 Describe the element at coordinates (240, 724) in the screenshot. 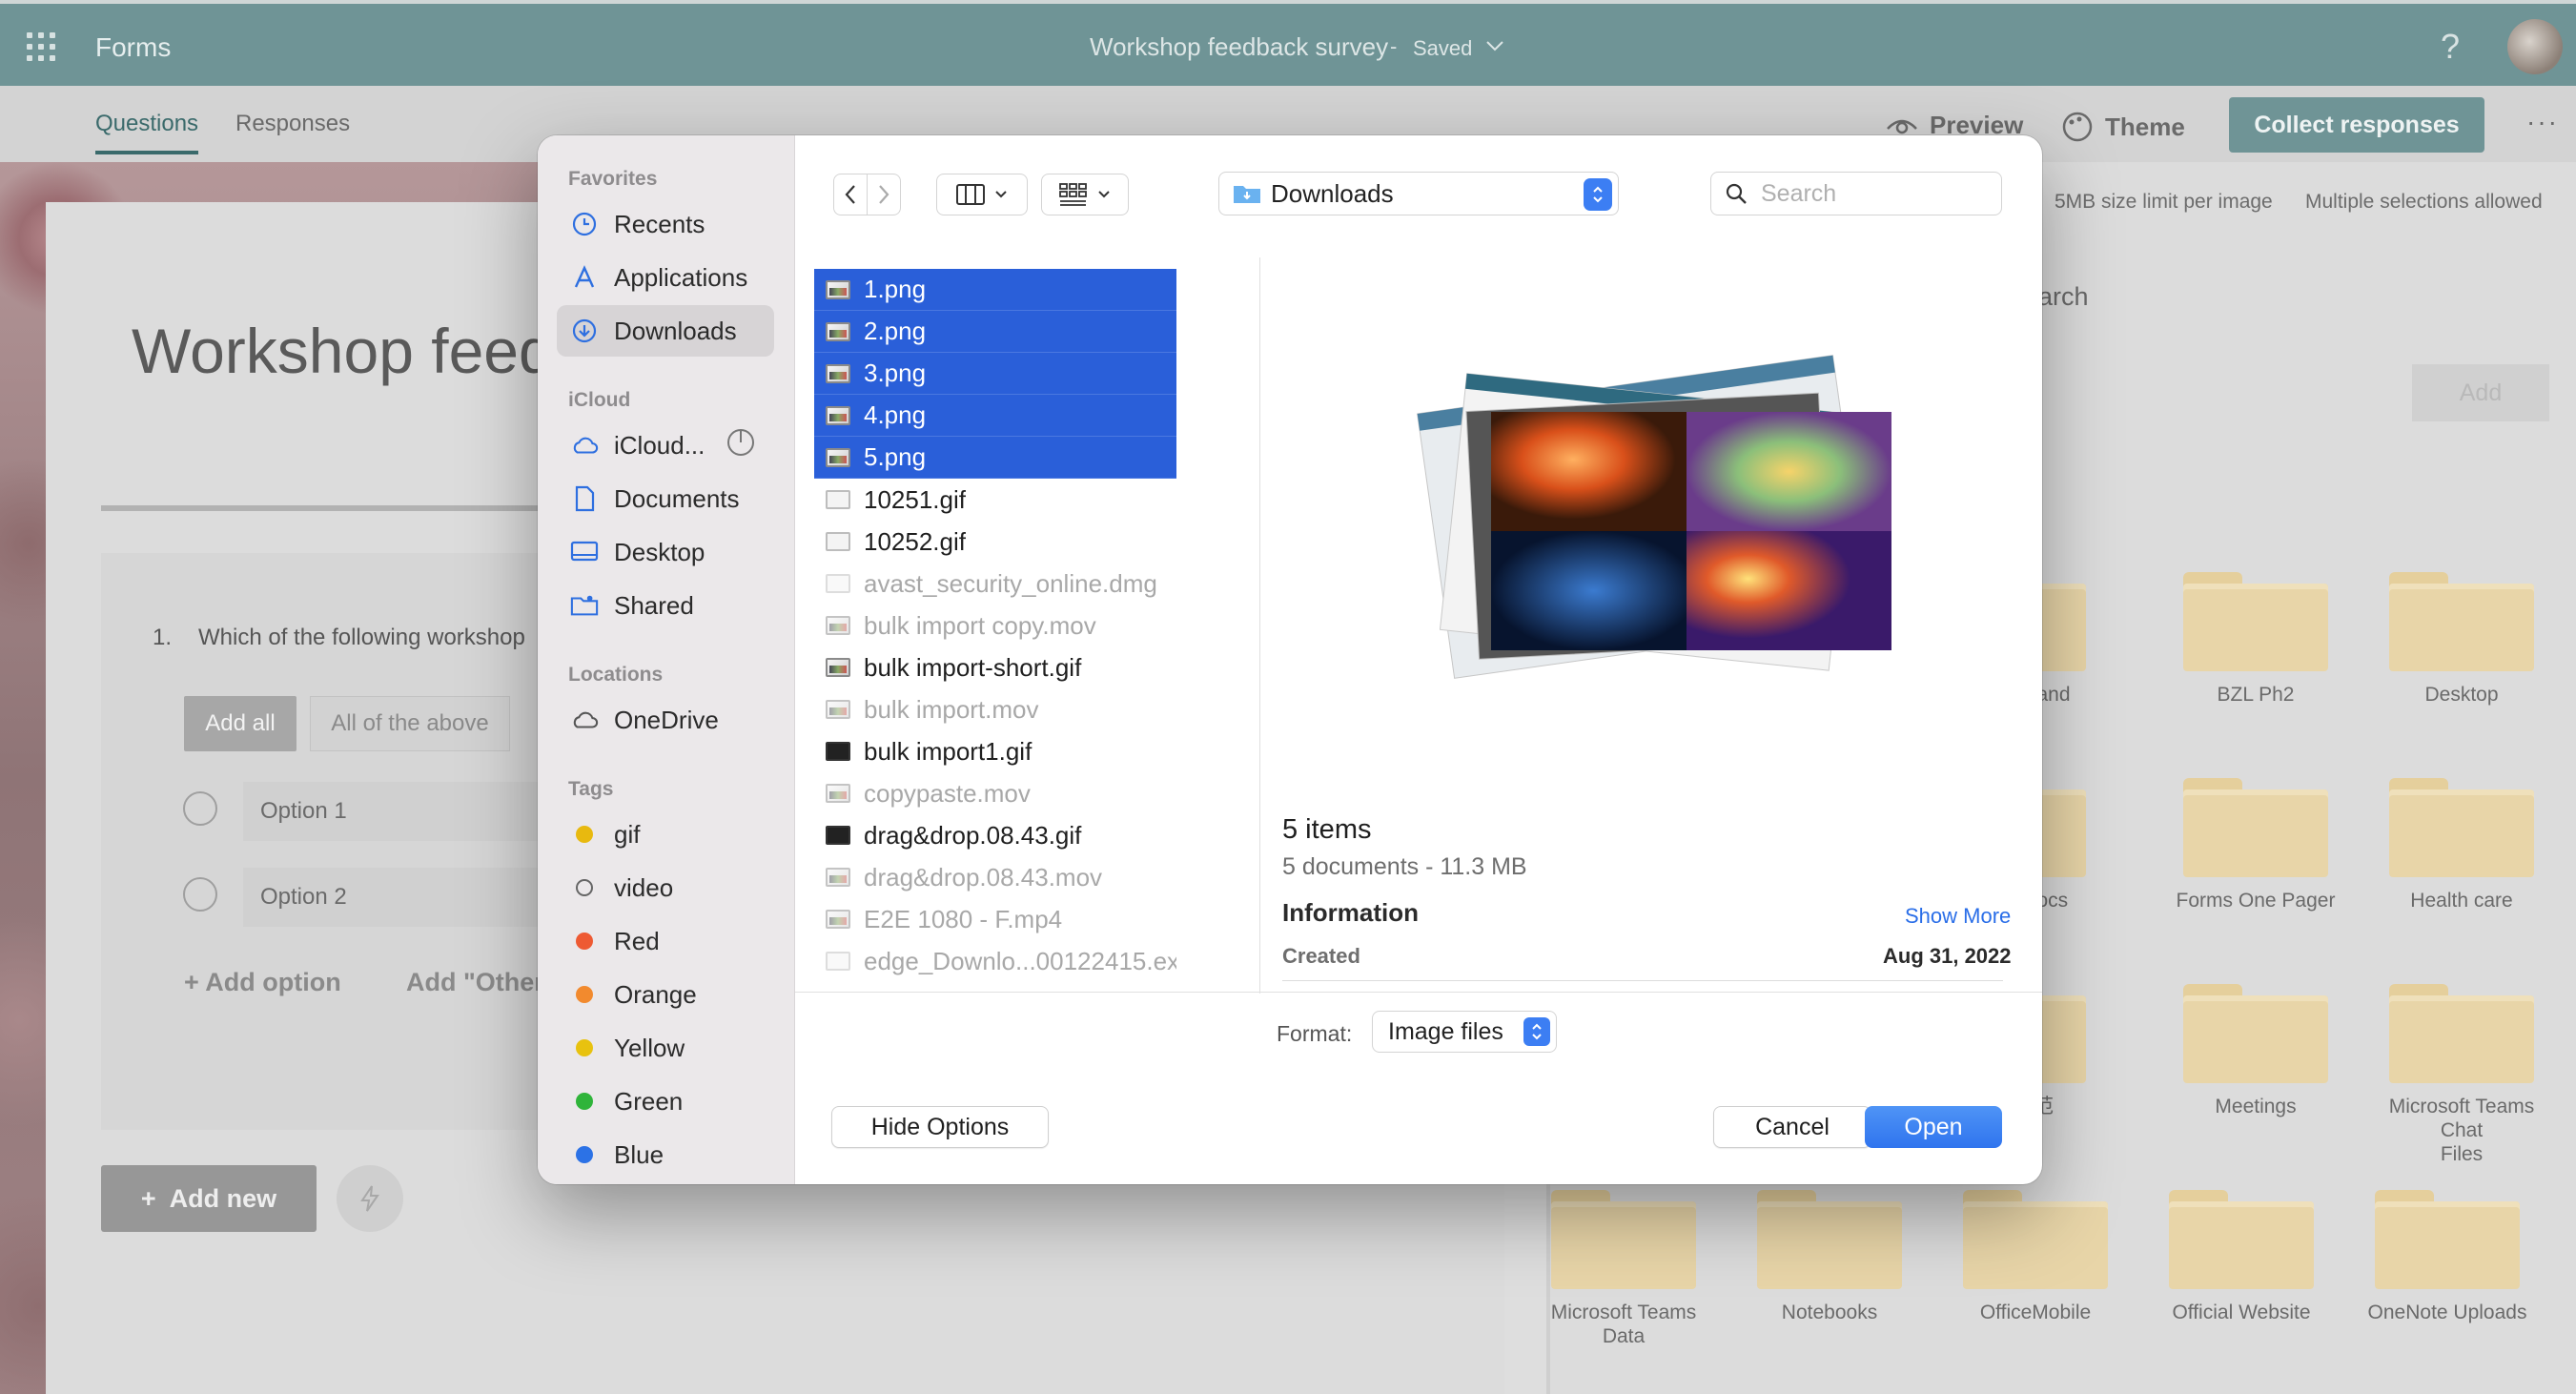

I see `add-all-button: Add all` at that location.